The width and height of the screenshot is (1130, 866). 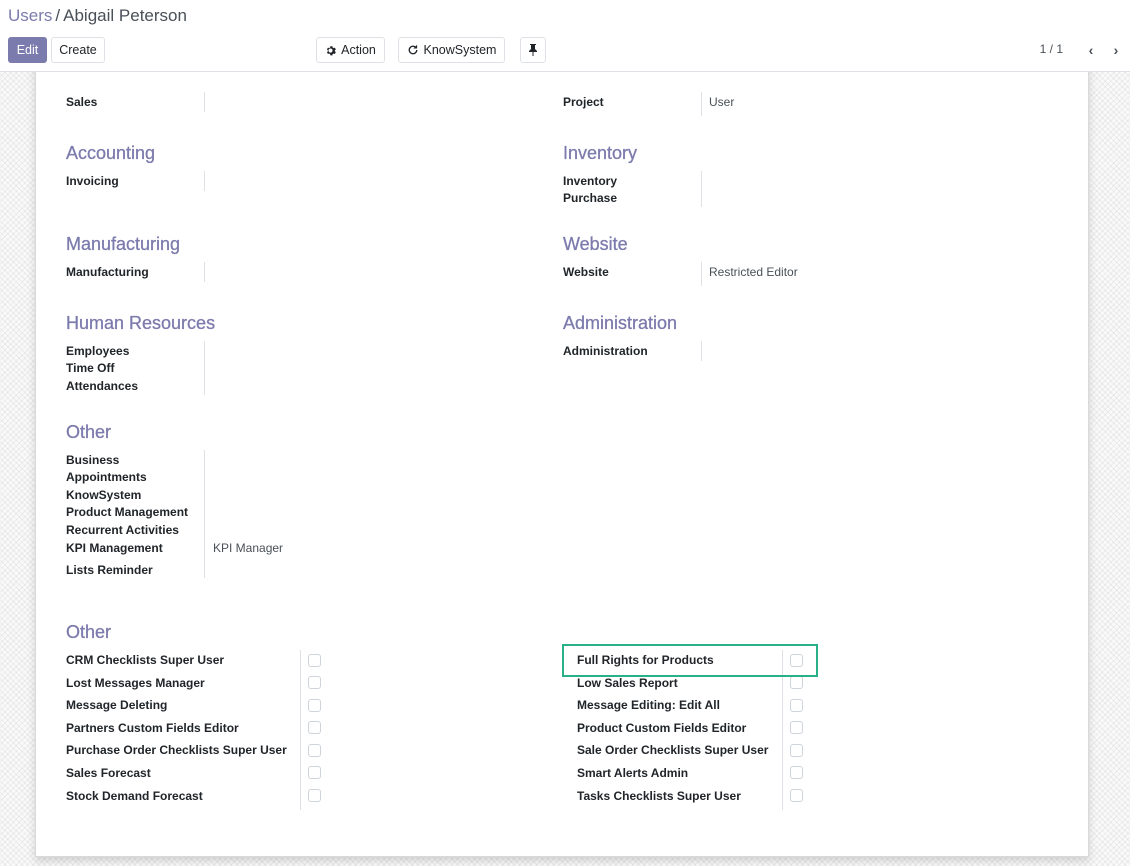 What do you see at coordinates (109, 570) in the screenshot?
I see `field-label: Lists Reminder` at bounding box center [109, 570].